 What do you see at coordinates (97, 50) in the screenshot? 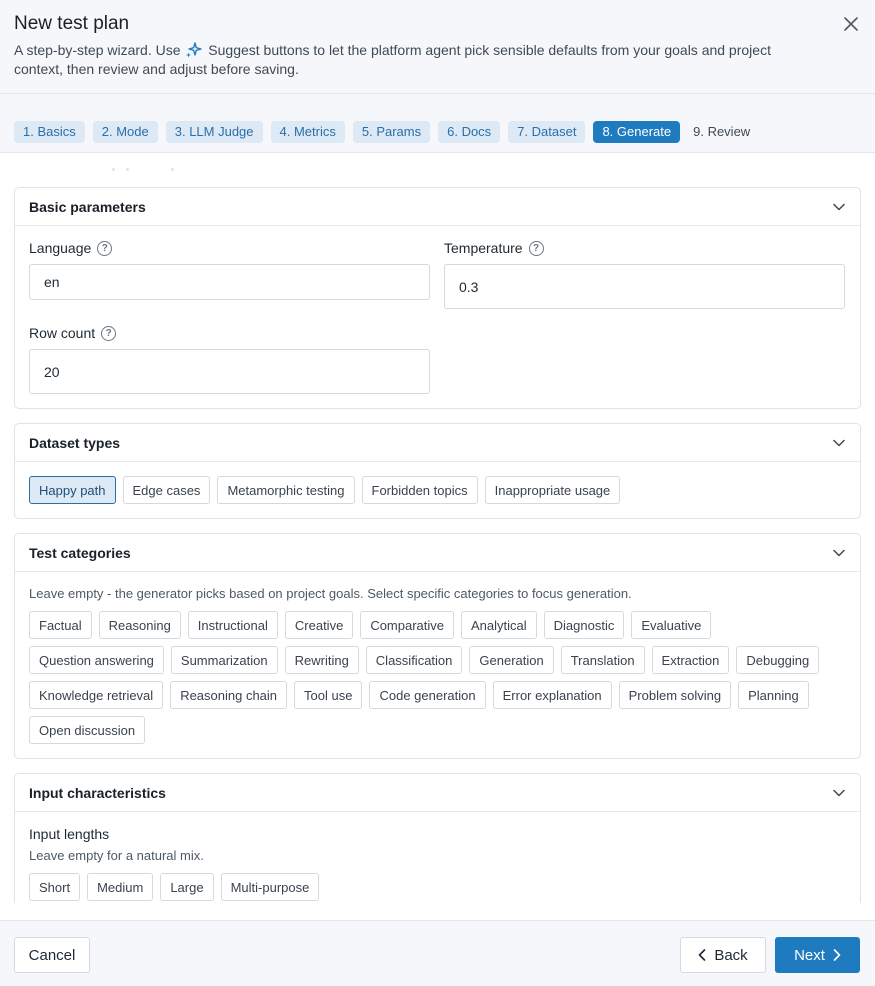
I see `subtitle-text-before: A step-by-step wizard. Use` at bounding box center [97, 50].